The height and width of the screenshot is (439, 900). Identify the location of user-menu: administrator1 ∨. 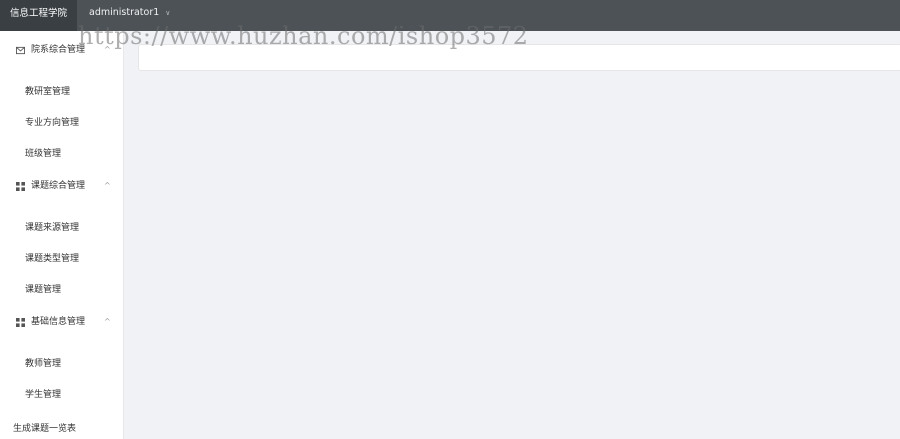
(129, 15).